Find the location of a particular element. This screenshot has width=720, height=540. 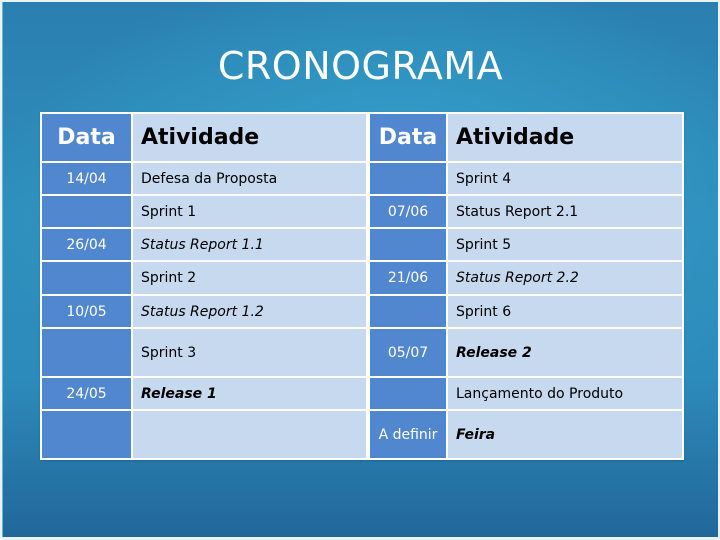

table-row: 10/05 Status Report 1.2 Sprint 6 is located at coordinates (362, 311).